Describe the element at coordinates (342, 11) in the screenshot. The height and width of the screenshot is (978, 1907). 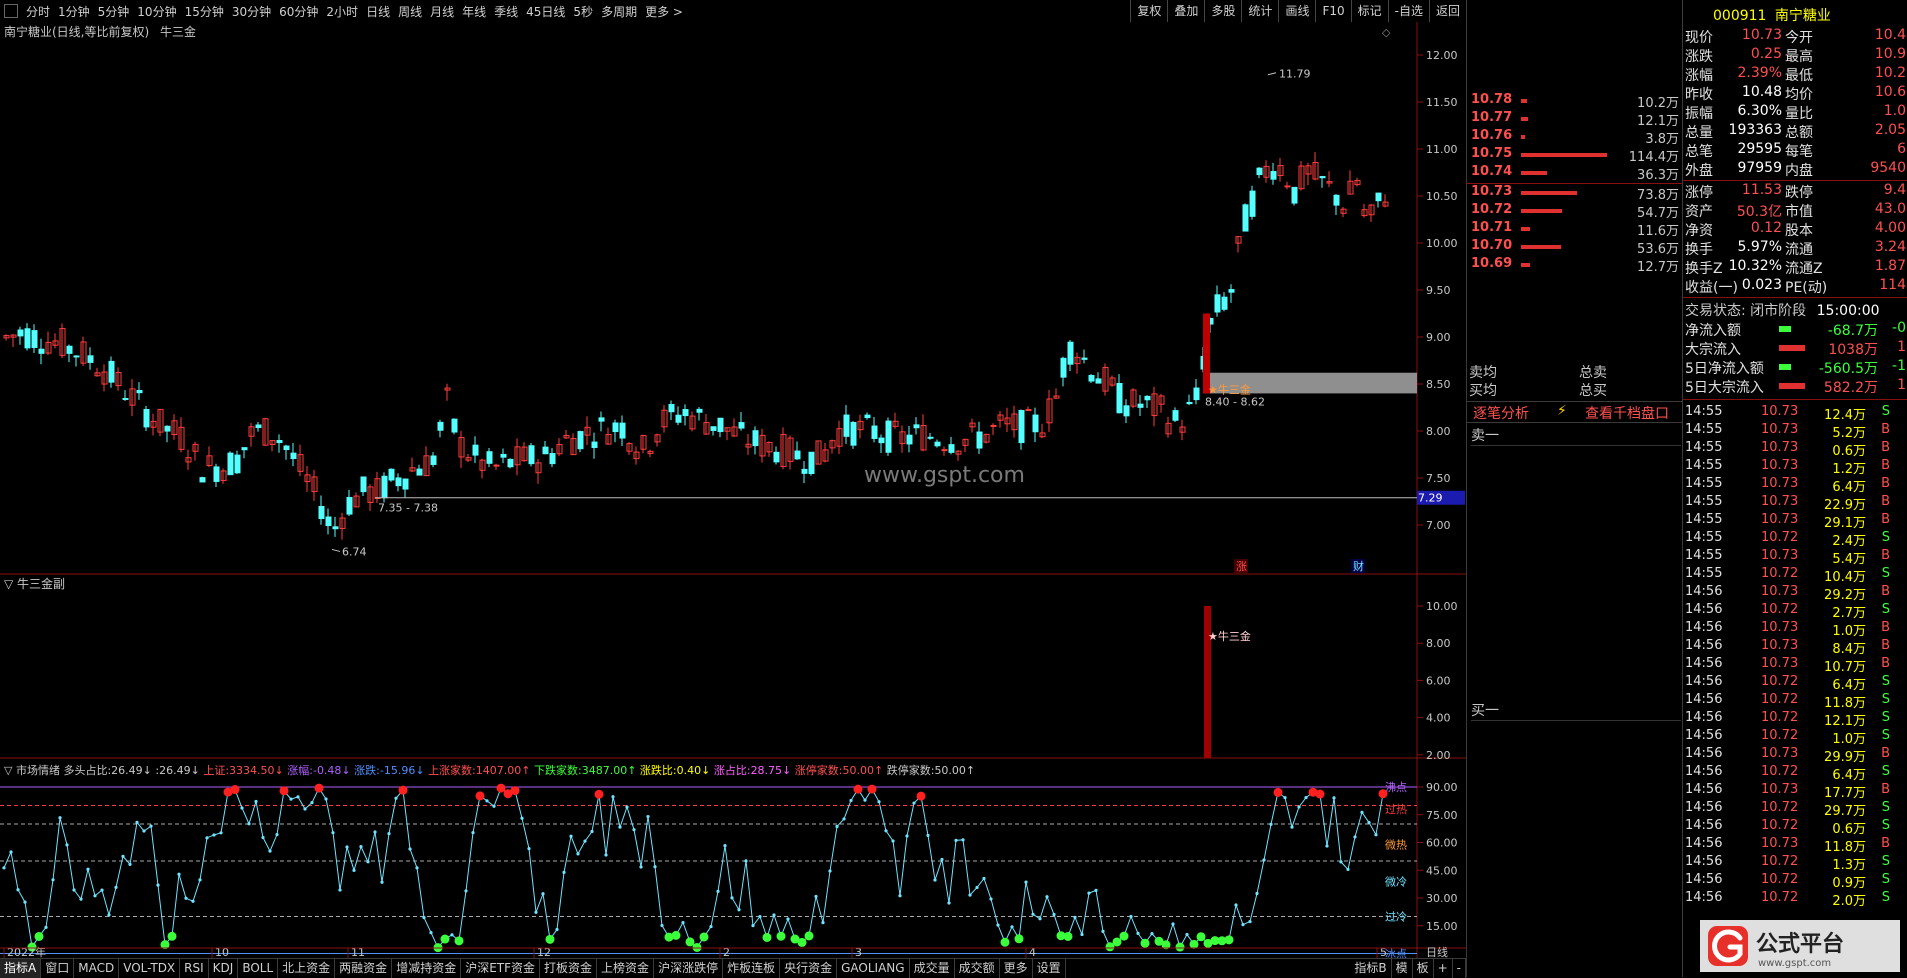
I see `period-tab: 2小时` at that location.